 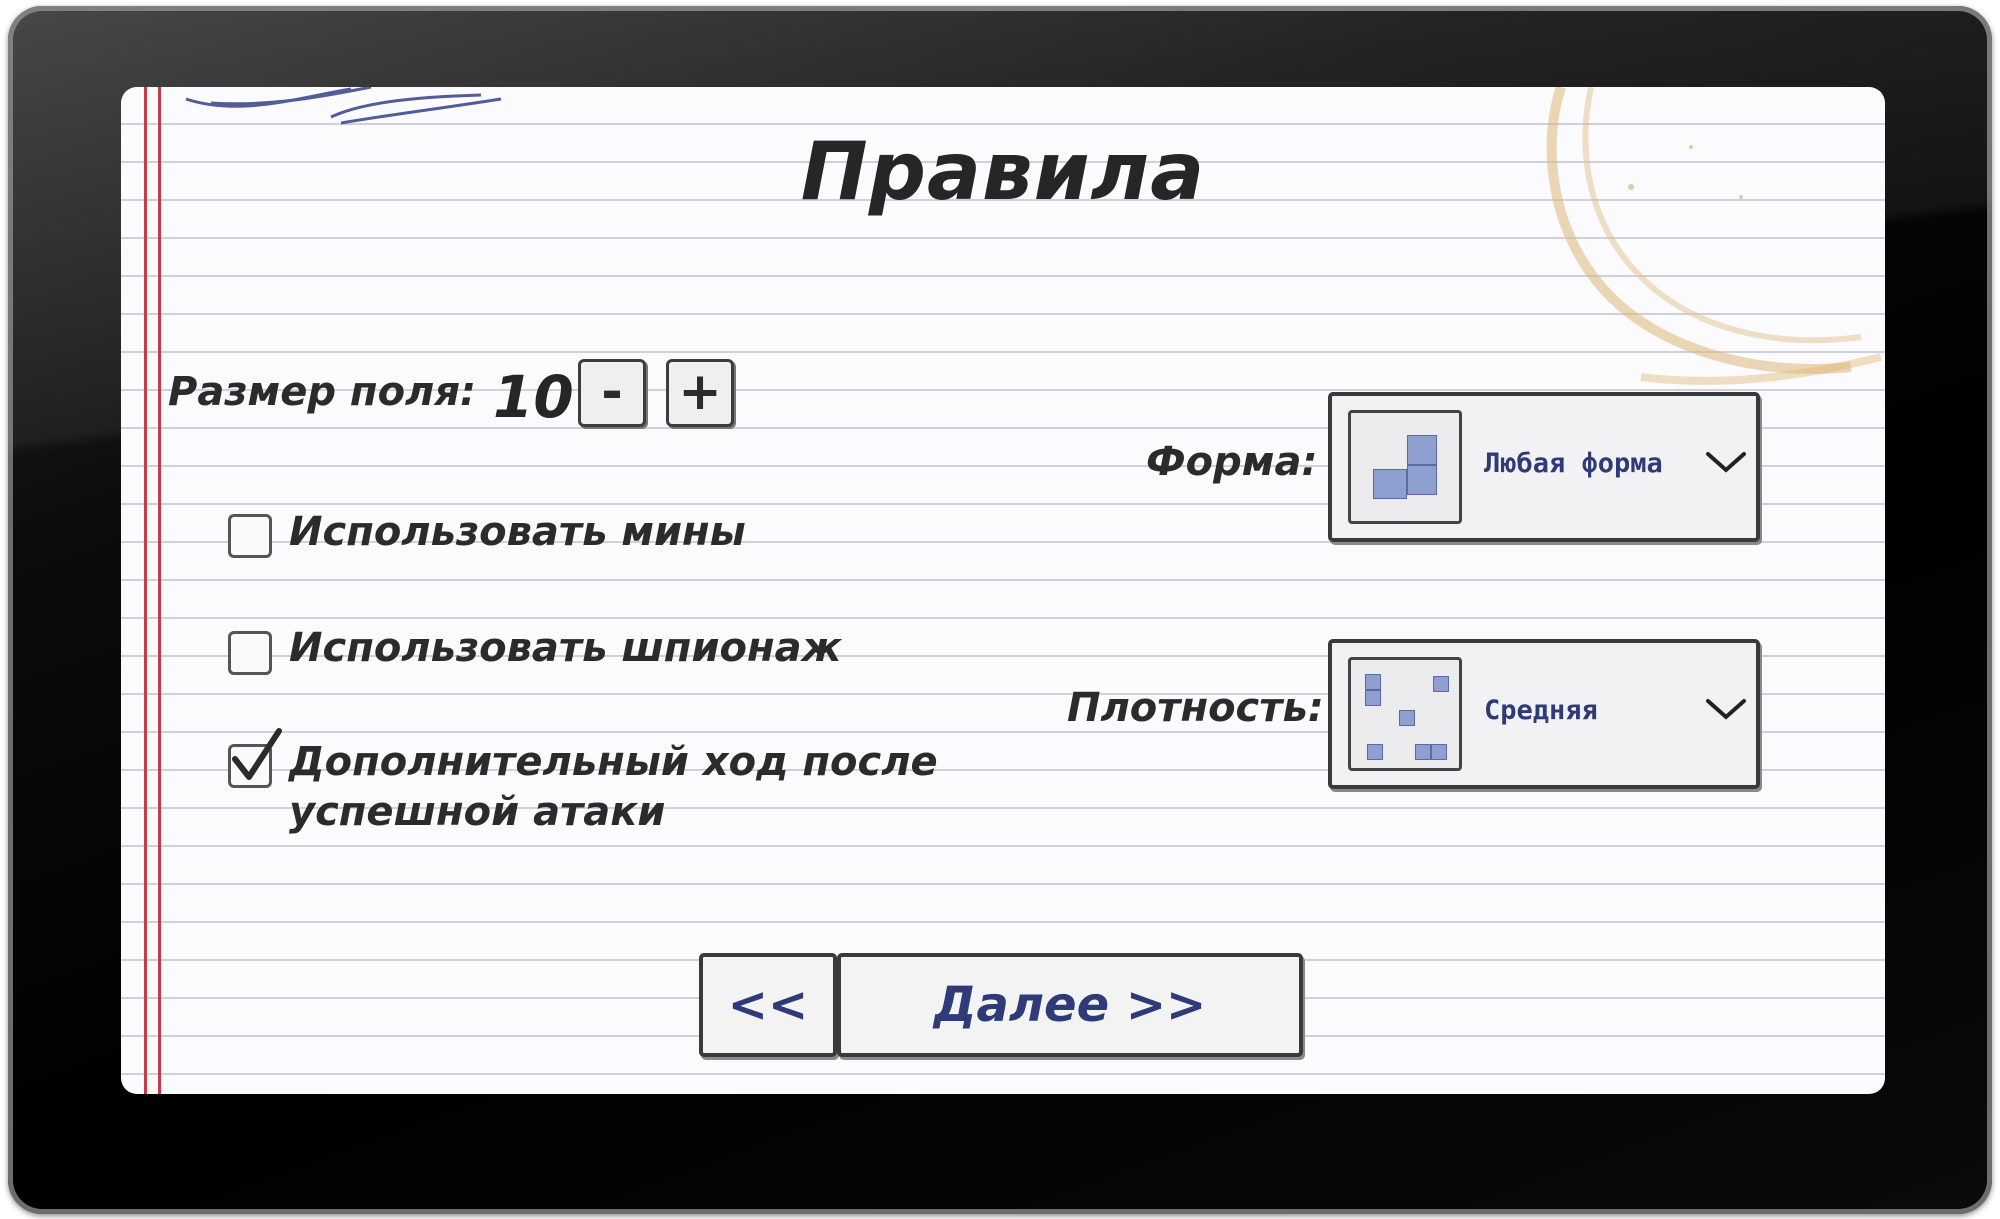 I want to click on scattered-cells-icon, so click(x=1405, y=714).